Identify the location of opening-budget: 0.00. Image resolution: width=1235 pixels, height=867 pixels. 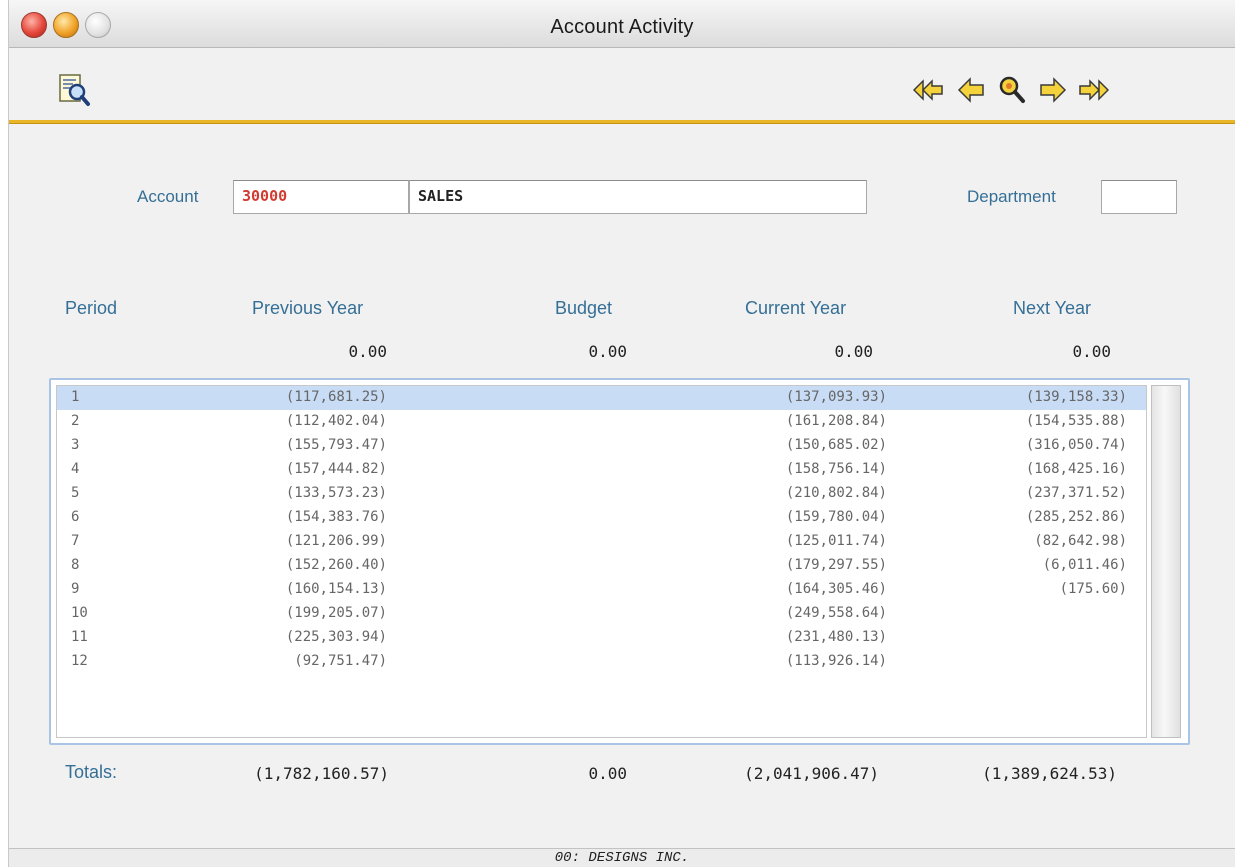
(607, 351).